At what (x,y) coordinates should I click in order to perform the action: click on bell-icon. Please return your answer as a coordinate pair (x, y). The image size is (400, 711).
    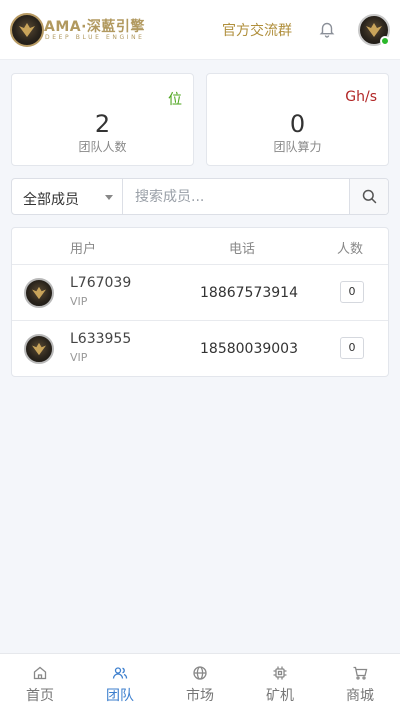
    Looking at the image, I should click on (327, 29).